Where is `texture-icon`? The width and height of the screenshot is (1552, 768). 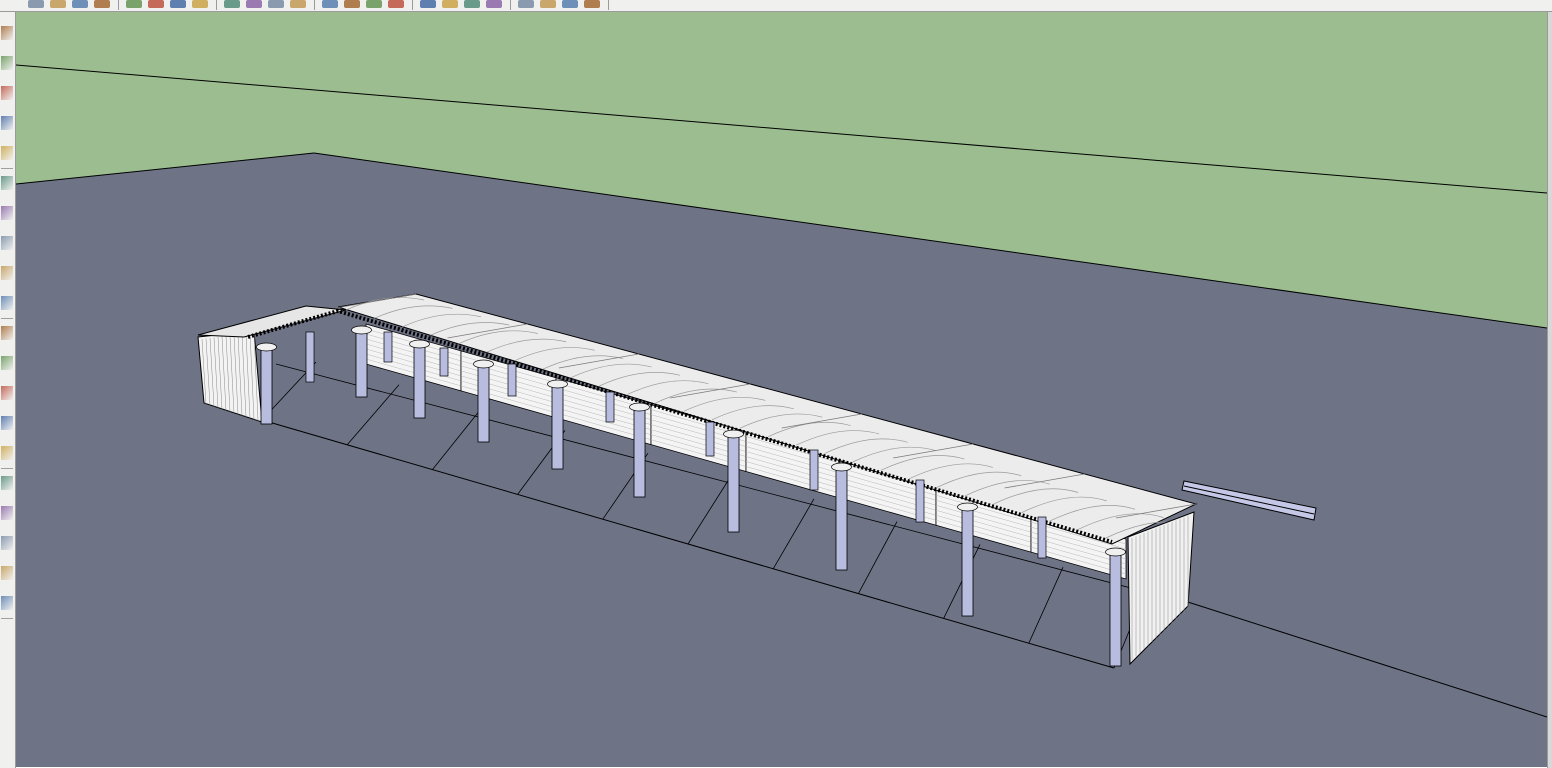
texture-icon is located at coordinates (7, 603).